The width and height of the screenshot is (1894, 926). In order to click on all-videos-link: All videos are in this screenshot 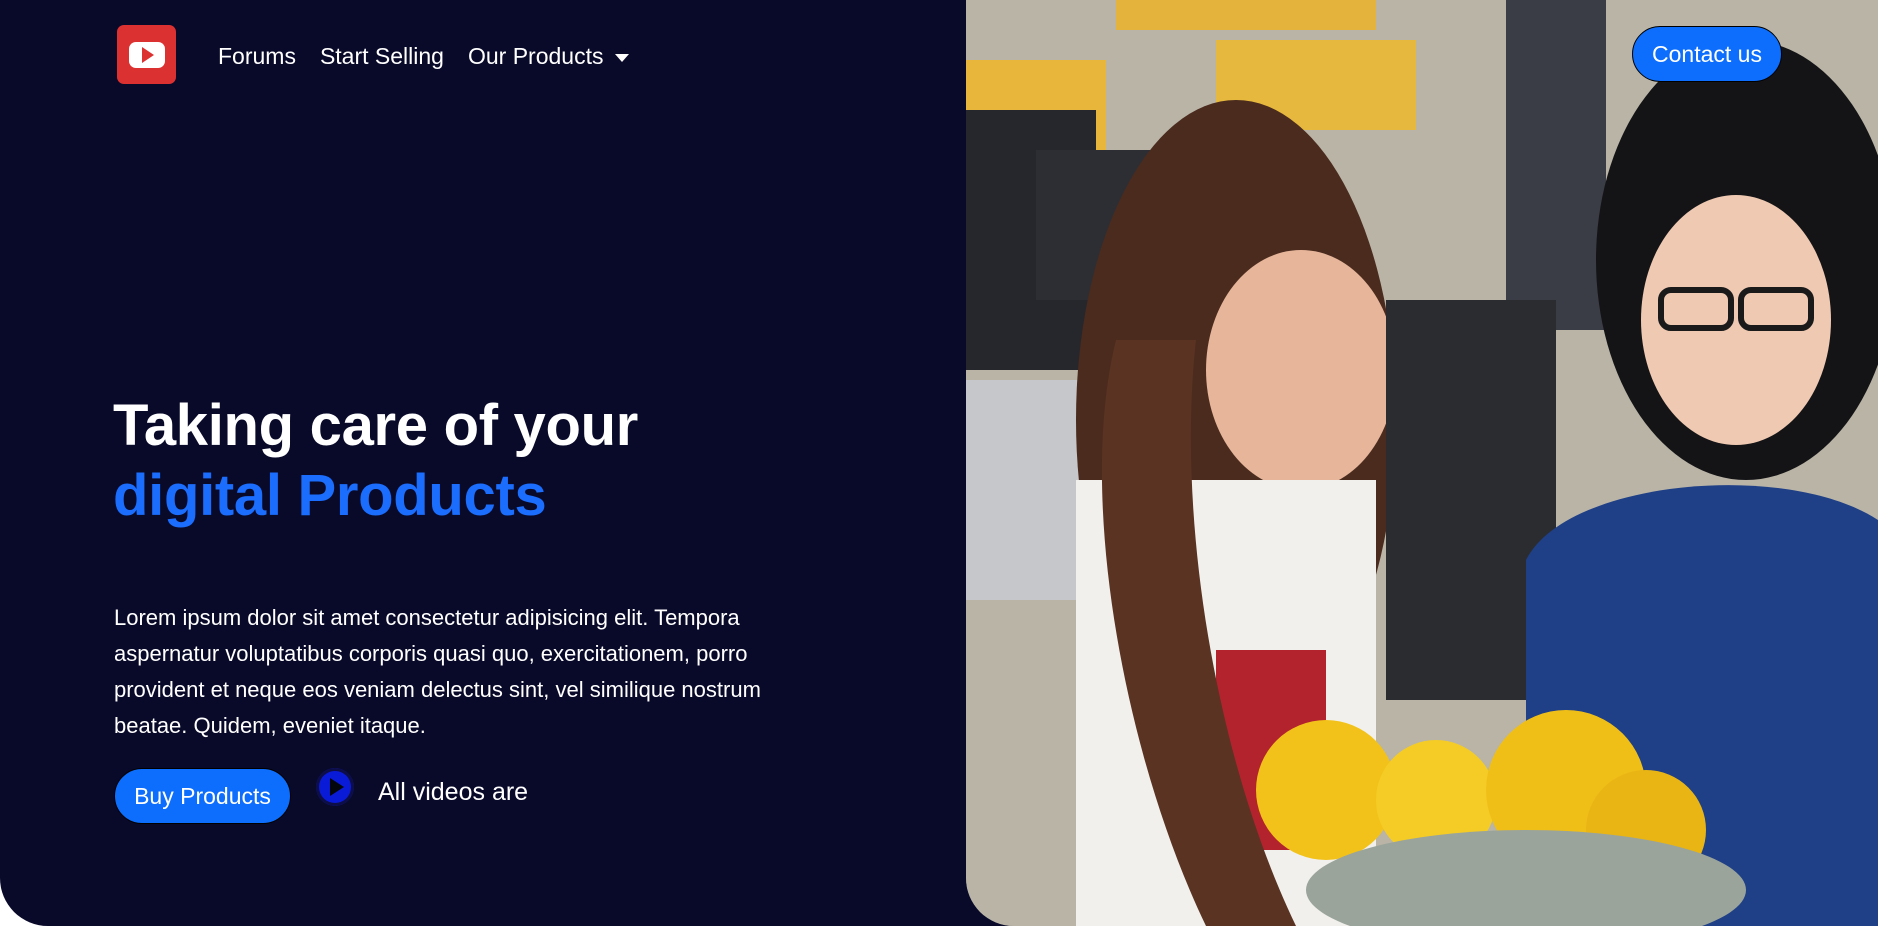, I will do `click(453, 792)`.